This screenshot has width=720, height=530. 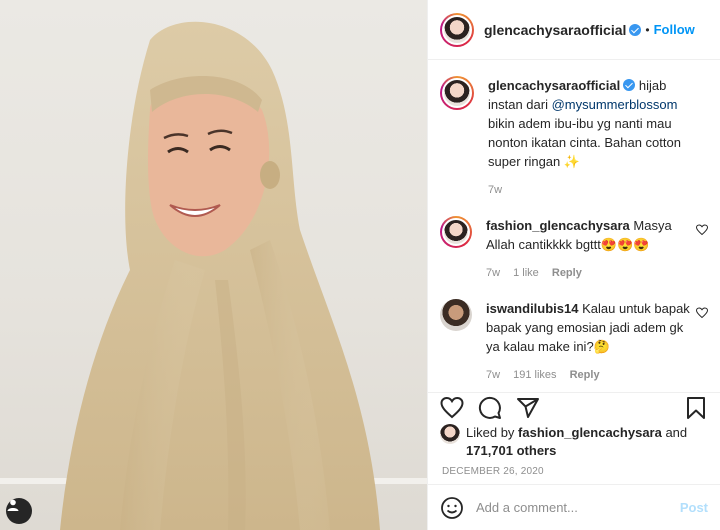 What do you see at coordinates (457, 29) in the screenshot?
I see `author-avatar` at bounding box center [457, 29].